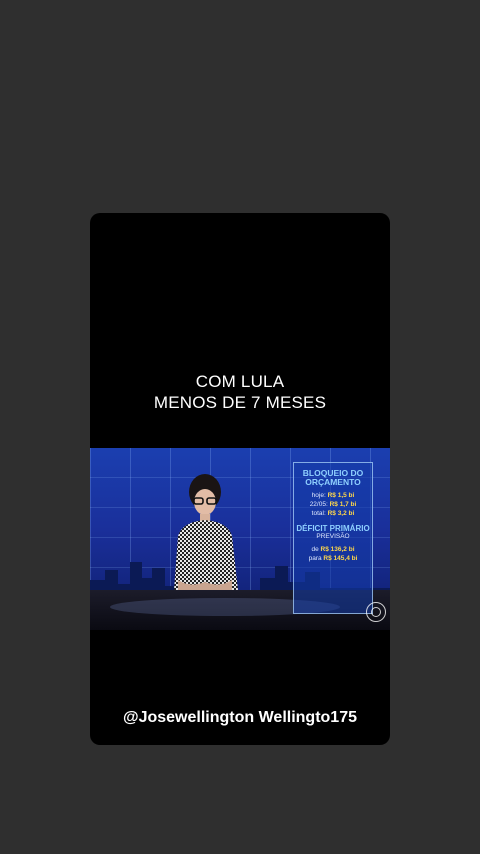 This screenshot has height=854, width=480. I want to click on row-label: 22/05:, so click(318, 504).